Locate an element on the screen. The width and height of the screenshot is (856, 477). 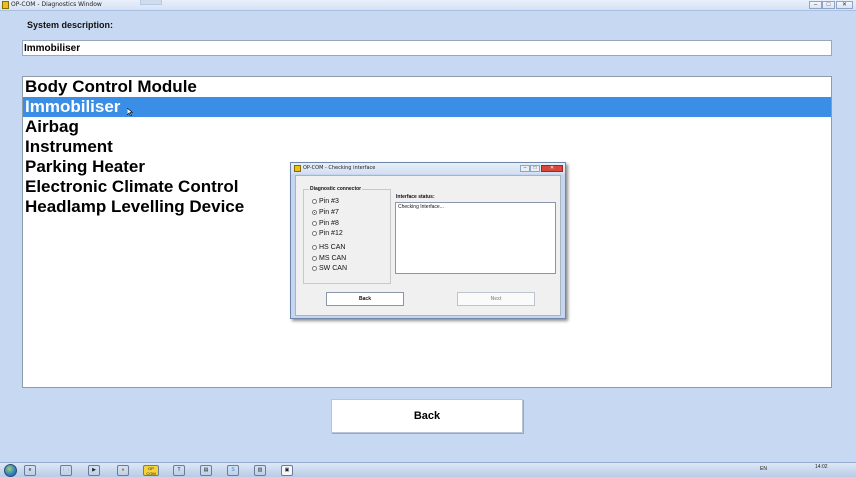
module-item-airbag: Airbag is located at coordinates (427, 127).